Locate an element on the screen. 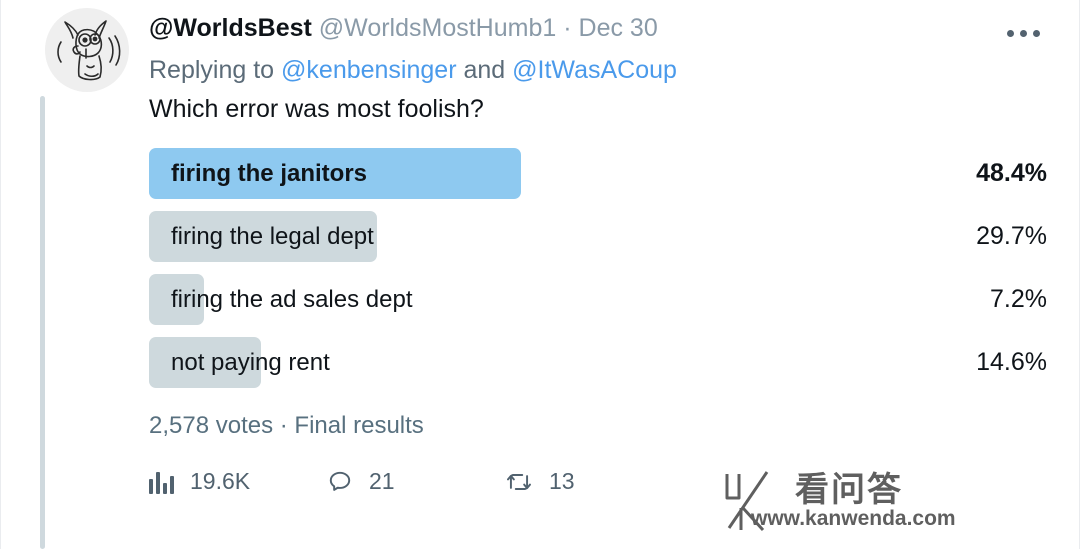  poll-question: Which error was most foolish? is located at coordinates (316, 109).